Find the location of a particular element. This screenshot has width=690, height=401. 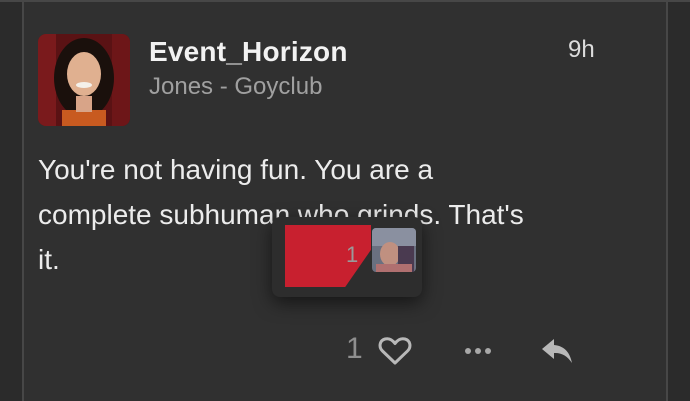

post-top-border is located at coordinates (345, 1).